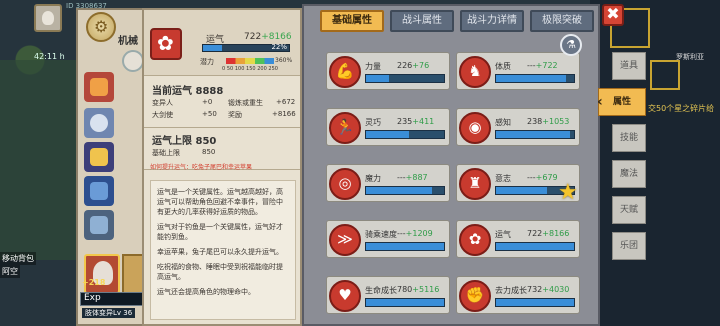 This screenshot has width=720, height=326. Describe the element at coordinates (246, 47) in the screenshot. I see `detail-progress-bar: 22%` at that location.